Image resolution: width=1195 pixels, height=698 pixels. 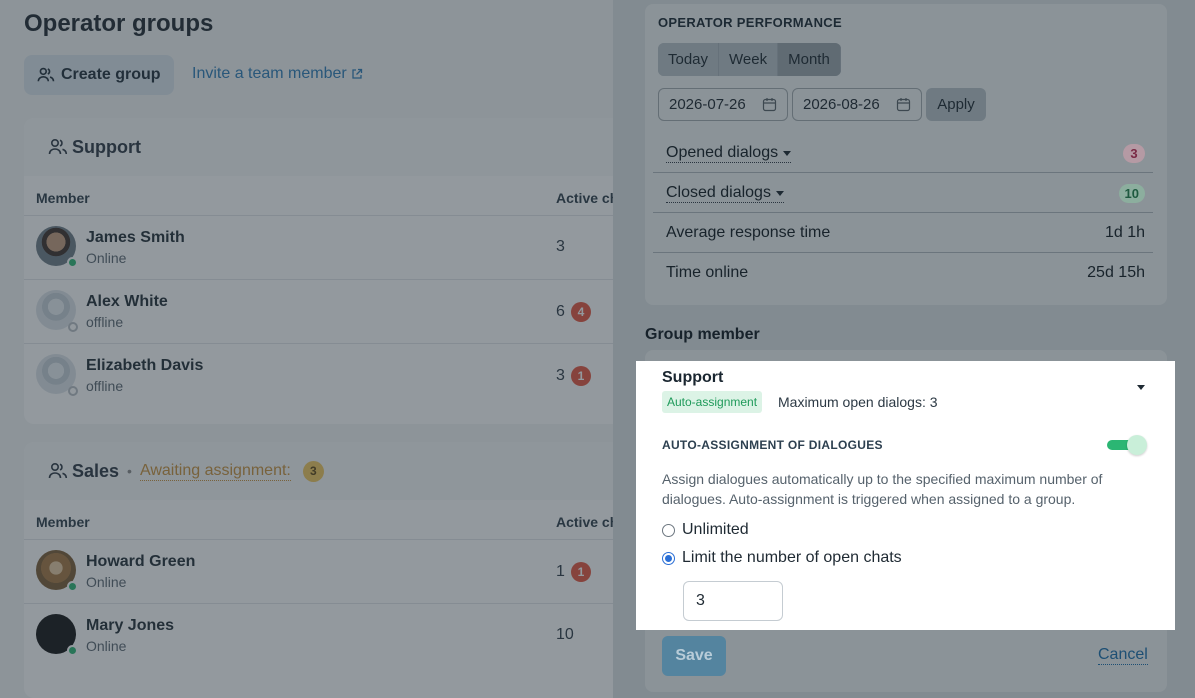 I want to click on date-from-field: 2026-07-26, so click(x=723, y=104).